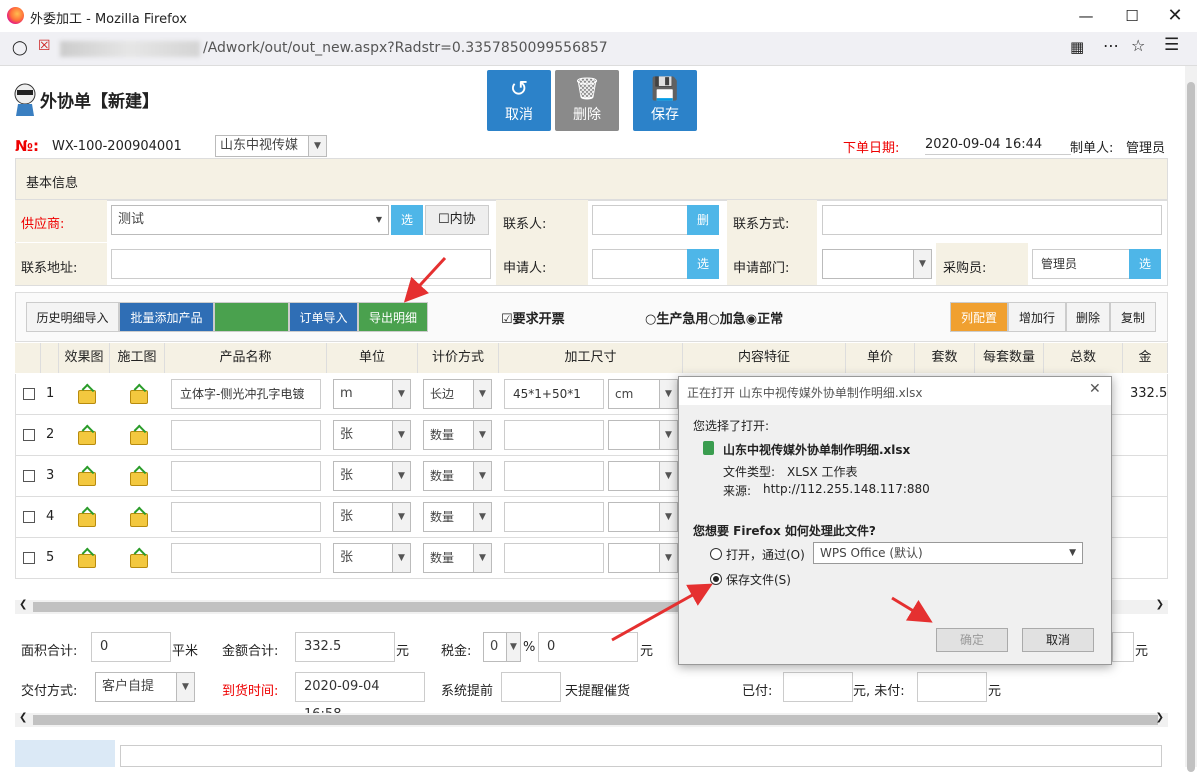 The height and width of the screenshot is (772, 1197). Describe the element at coordinates (1077, 47) in the screenshot. I see `qr-icon: ▦` at that location.